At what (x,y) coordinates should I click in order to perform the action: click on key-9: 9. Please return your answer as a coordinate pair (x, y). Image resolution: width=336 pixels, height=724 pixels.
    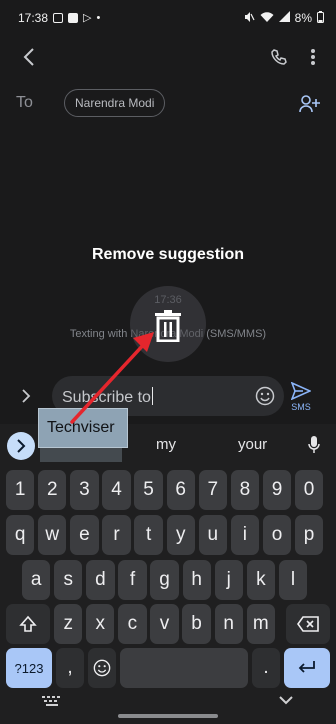
    Looking at the image, I should click on (277, 490).